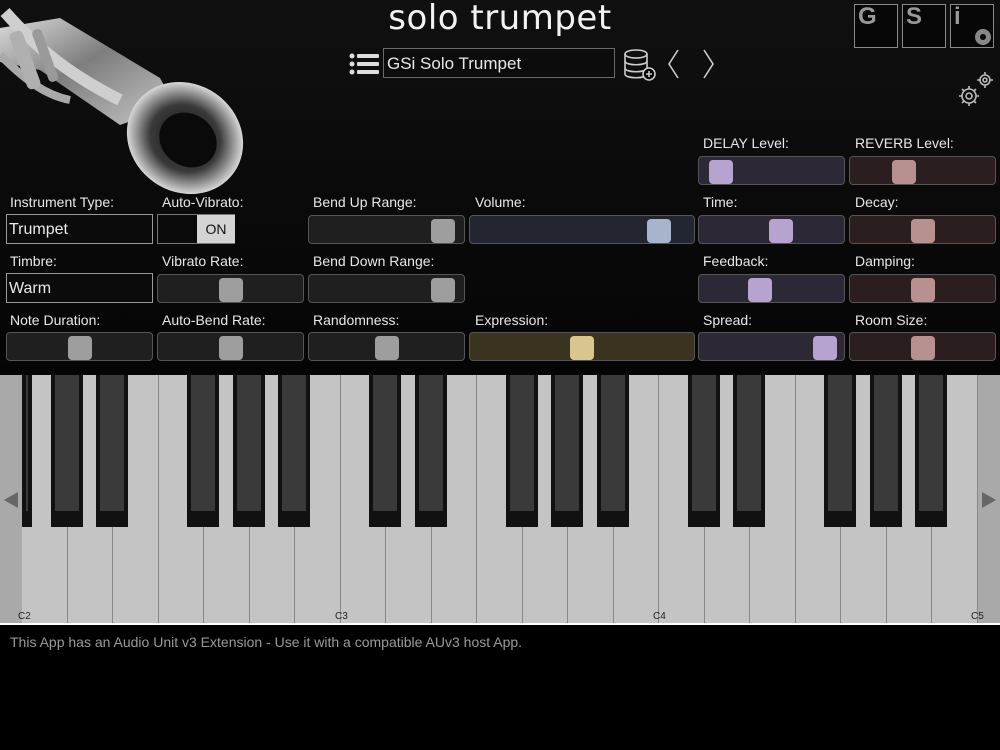  What do you see at coordinates (365, 202) in the screenshot?
I see `bend-up-range-label: Bend Up Range:` at bounding box center [365, 202].